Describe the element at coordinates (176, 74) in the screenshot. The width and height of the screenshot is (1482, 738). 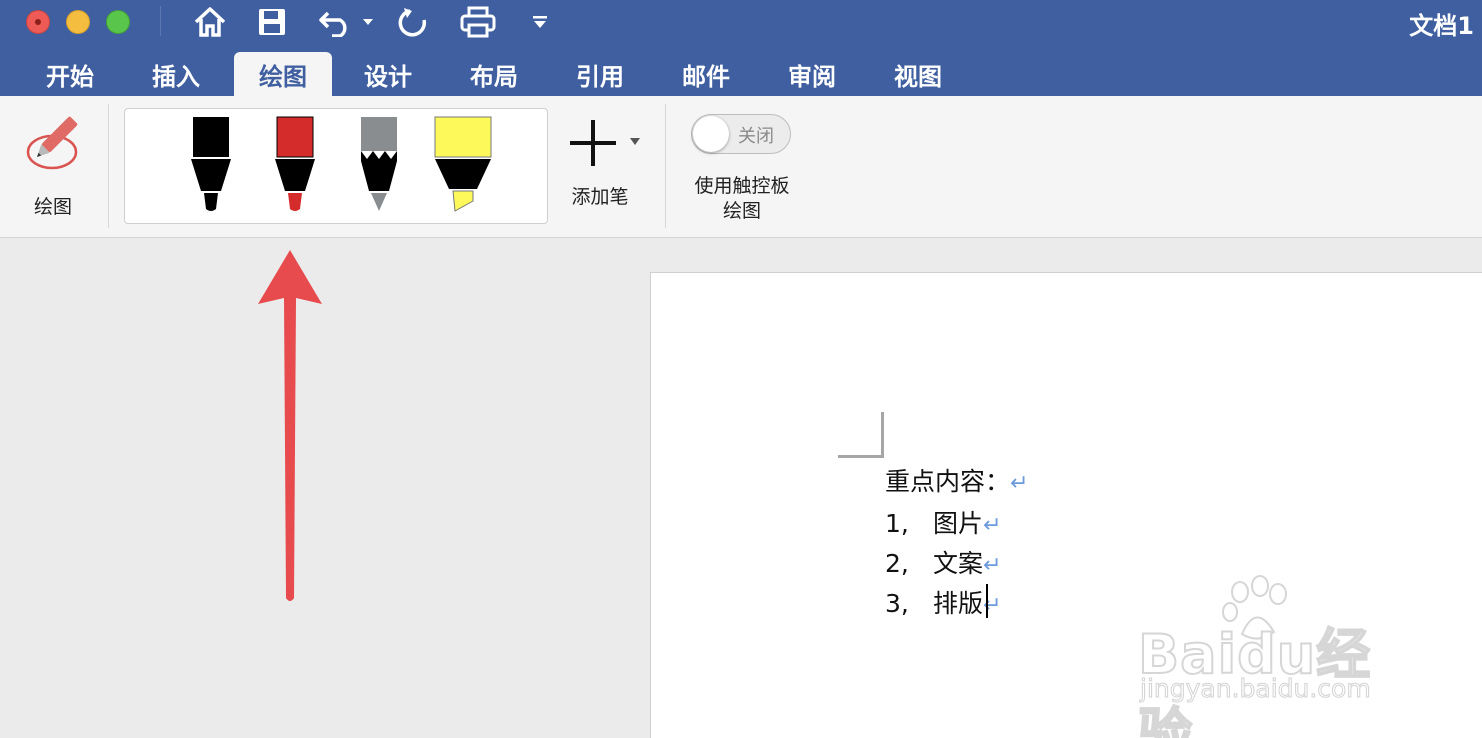
I see `tab-insert: 插入` at that location.